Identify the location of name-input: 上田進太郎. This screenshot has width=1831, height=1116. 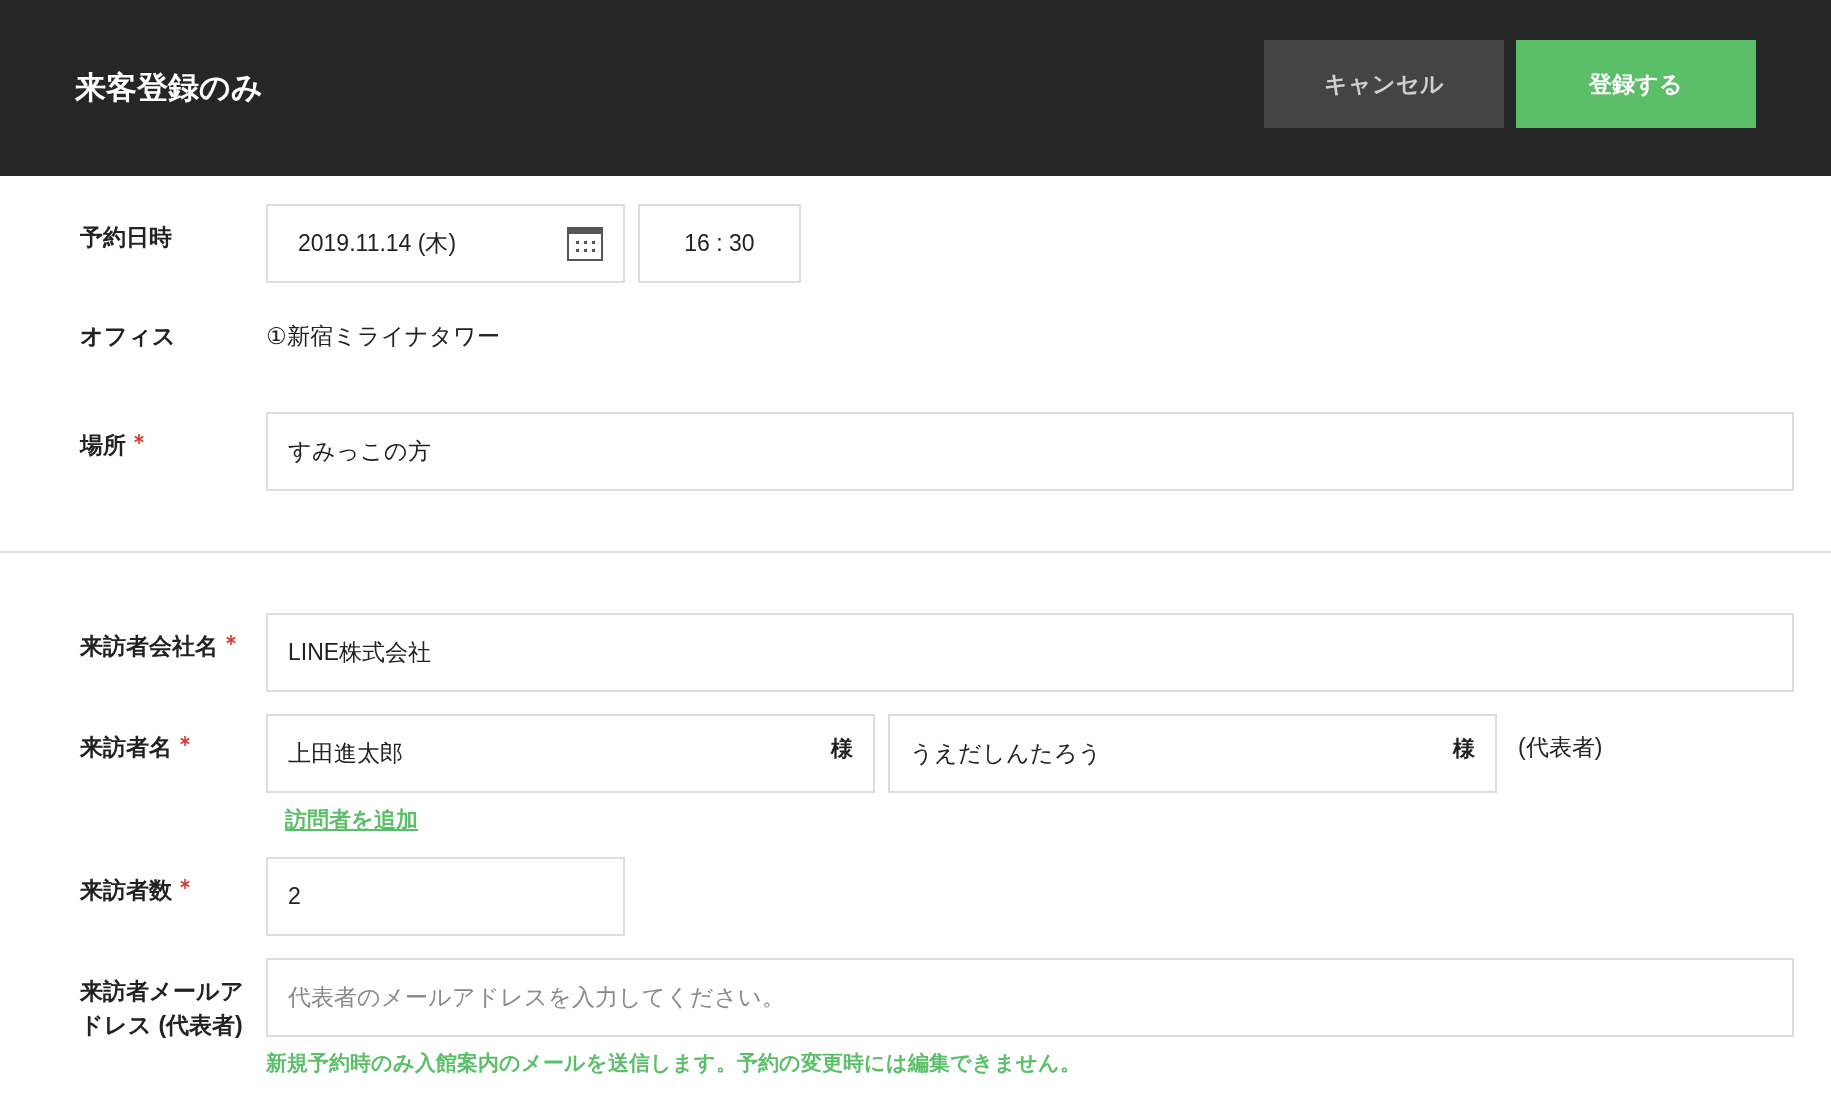
(549, 753).